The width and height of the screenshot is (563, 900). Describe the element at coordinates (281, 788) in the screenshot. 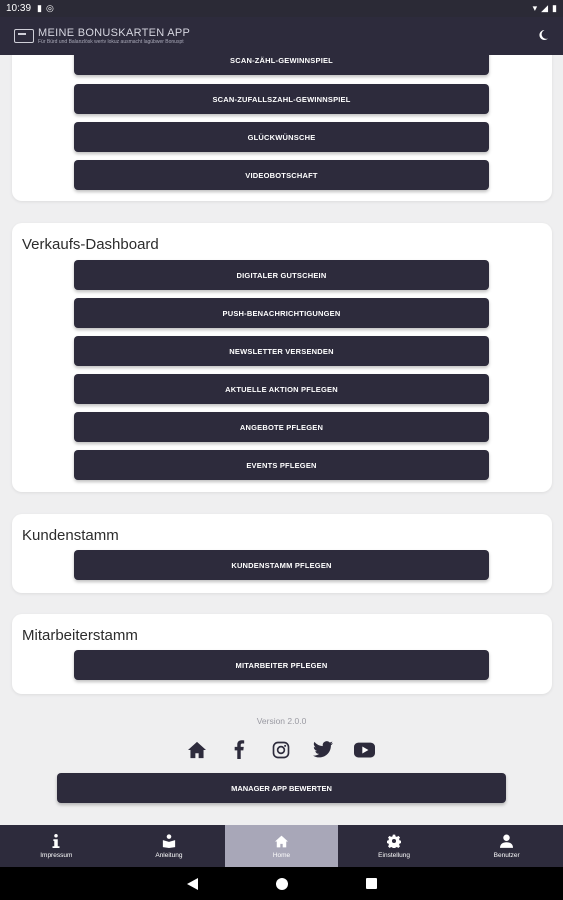

I see `rate-app-button: MANAGER APP BEWERTEN` at that location.